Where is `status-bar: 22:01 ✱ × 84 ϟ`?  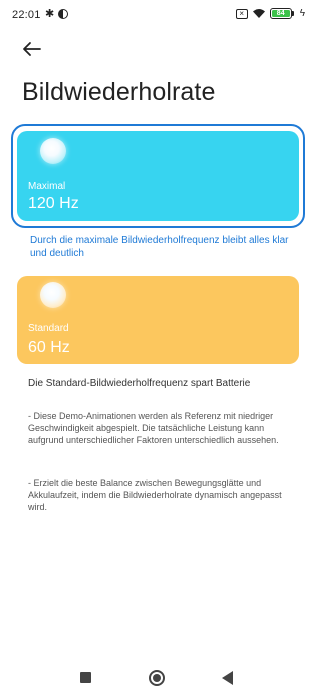
status-bar: 22:01 ✱ × 84 ϟ is located at coordinates (157, 15).